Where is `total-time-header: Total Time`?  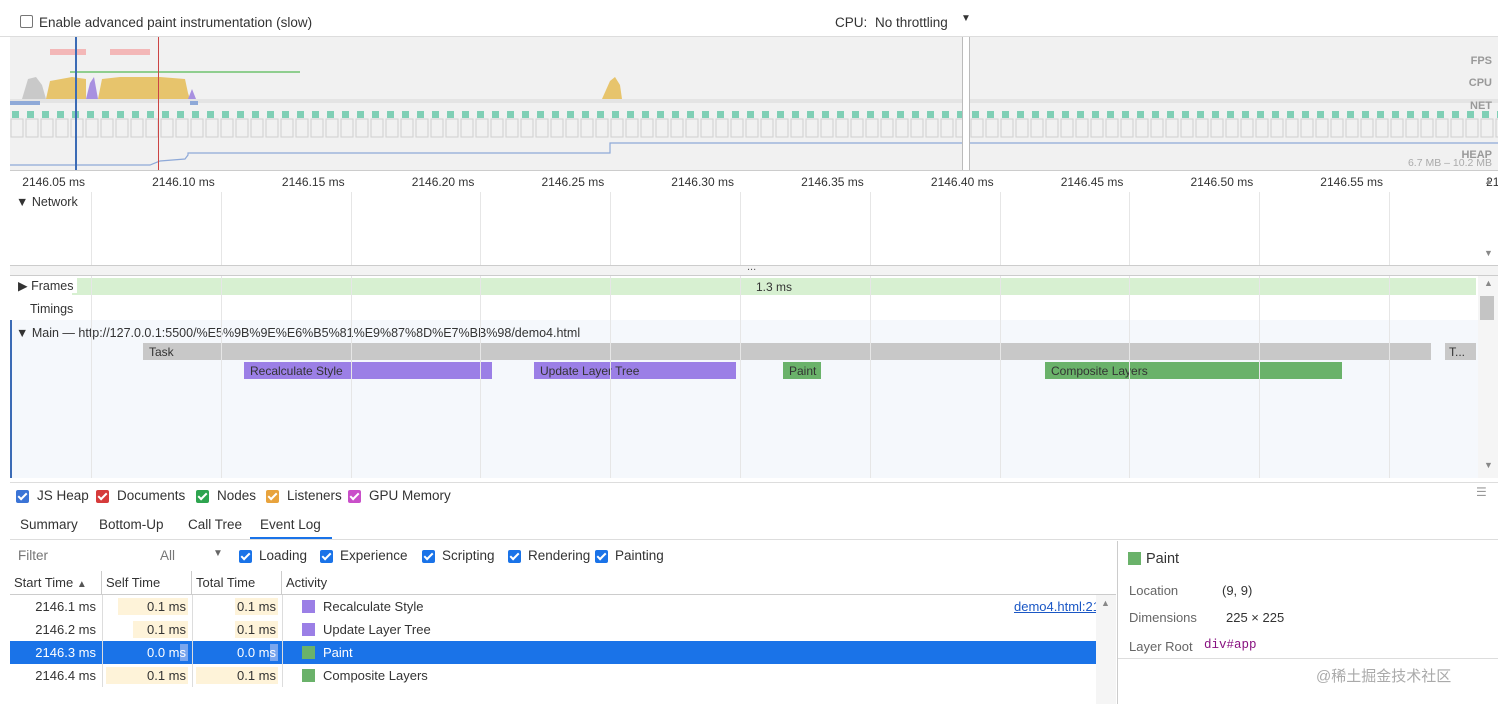 total-time-header: Total Time is located at coordinates (237, 583).